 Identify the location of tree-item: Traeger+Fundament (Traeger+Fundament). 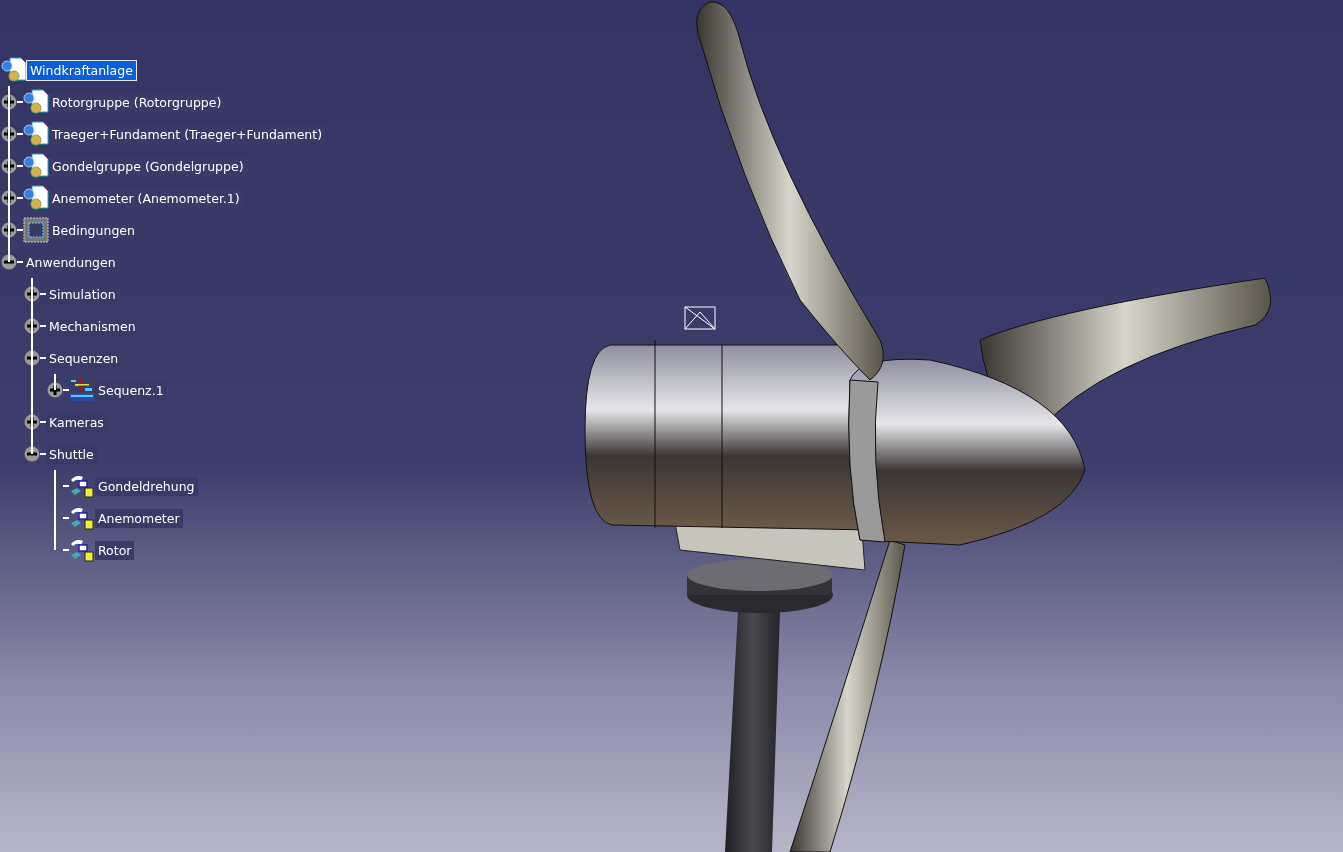
(187, 134).